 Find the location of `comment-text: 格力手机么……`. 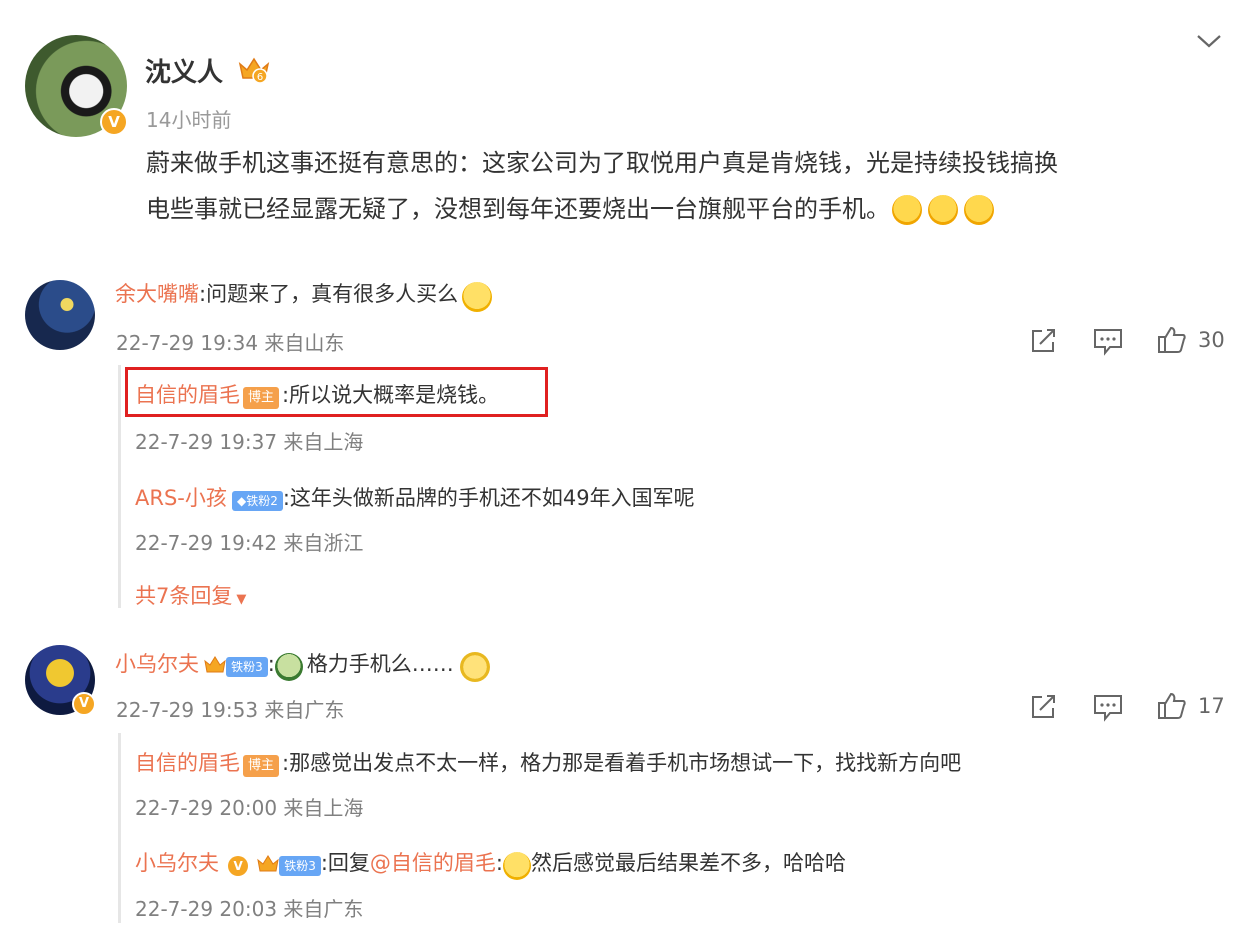

comment-text: 格力手机么…… is located at coordinates (380, 664).